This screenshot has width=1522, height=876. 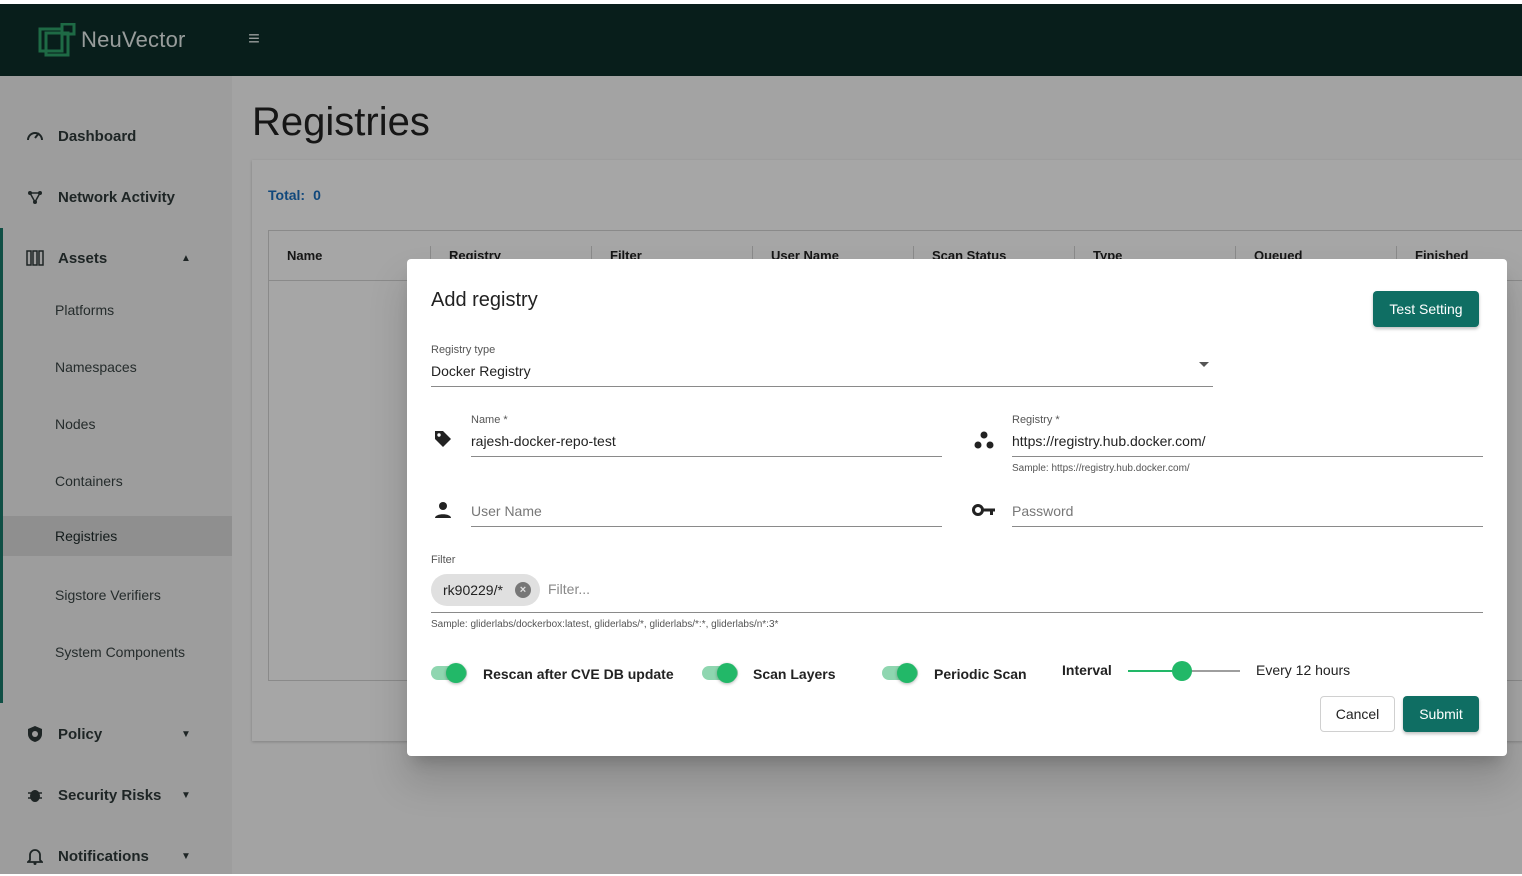 I want to click on top-edge, so click(x=761, y=2).